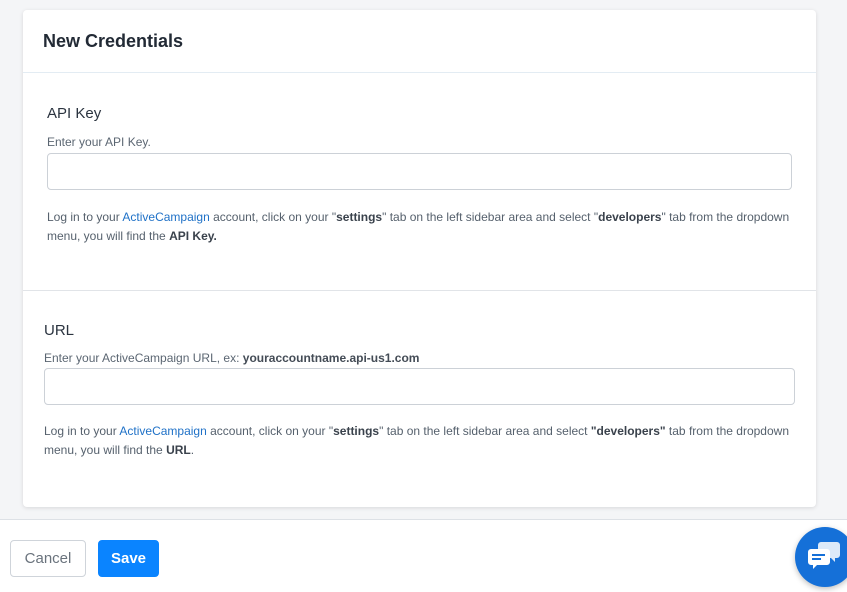 Image resolution: width=847 pixels, height=592 pixels. What do you see at coordinates (74, 113) in the screenshot?
I see `api-key-label: API Key` at bounding box center [74, 113].